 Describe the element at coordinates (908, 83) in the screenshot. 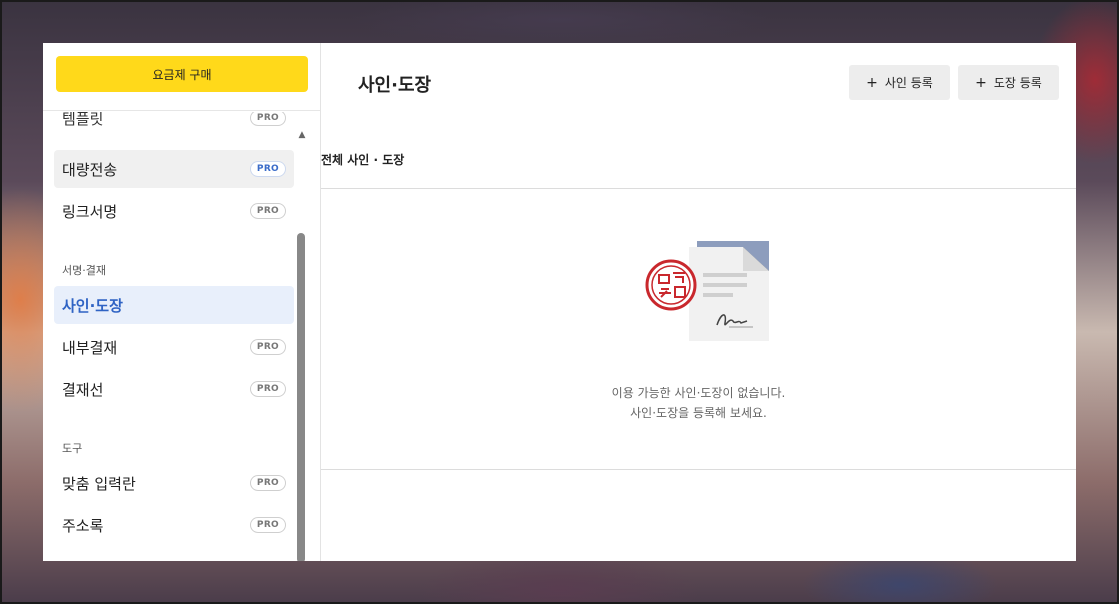

I see `add-sign-label: 사인 등록` at that location.